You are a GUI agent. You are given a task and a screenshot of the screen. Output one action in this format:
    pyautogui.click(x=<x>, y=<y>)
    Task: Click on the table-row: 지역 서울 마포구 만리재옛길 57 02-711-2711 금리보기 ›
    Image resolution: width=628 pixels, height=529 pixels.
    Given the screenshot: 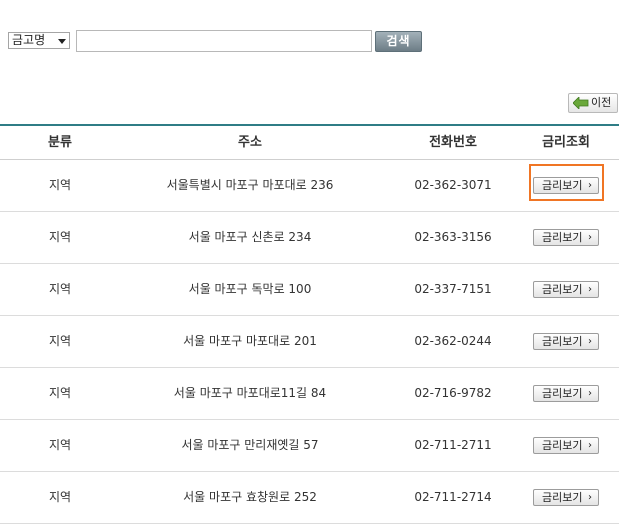 What is the action you would take?
    pyautogui.click(x=309, y=446)
    